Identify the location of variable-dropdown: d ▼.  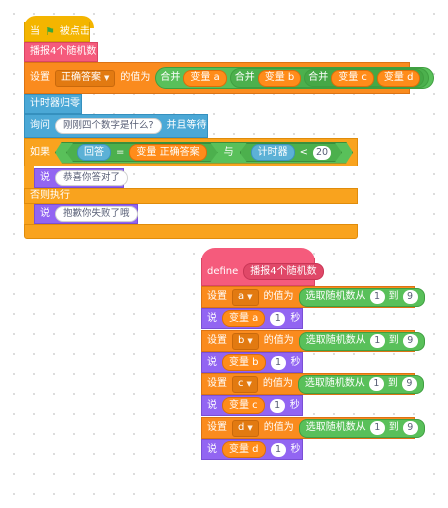
(245, 428).